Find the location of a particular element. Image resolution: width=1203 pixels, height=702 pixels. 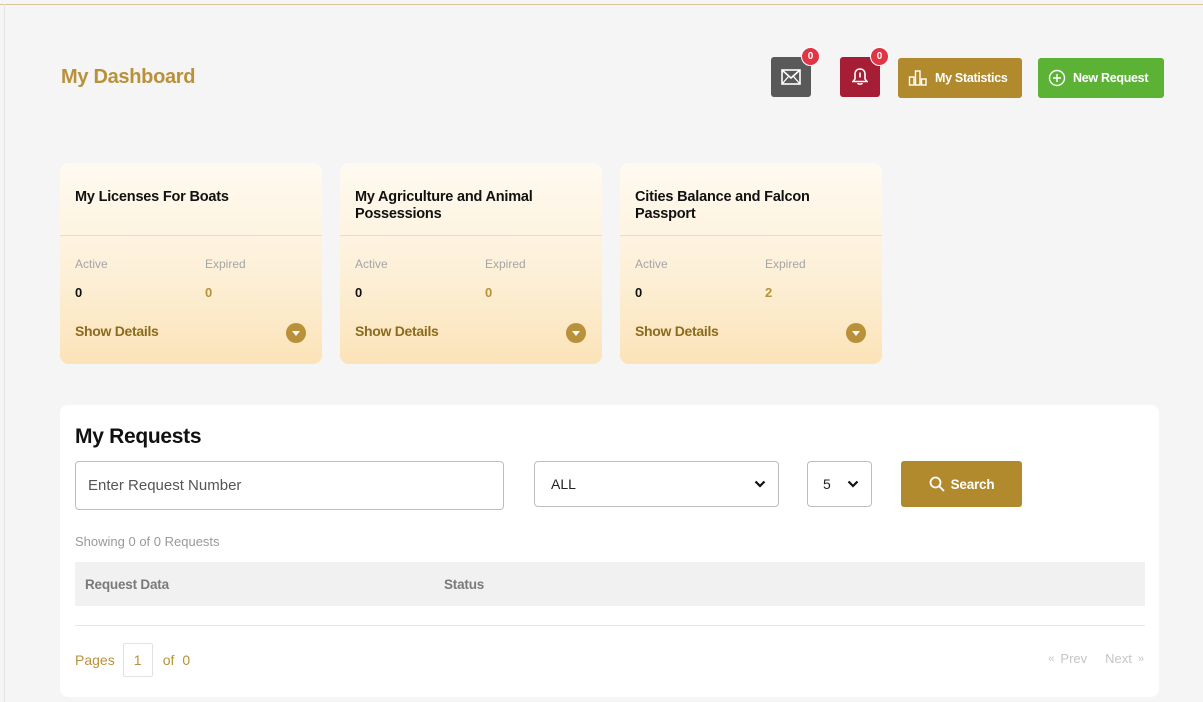

notifications-badge: 0 is located at coordinates (879, 56).